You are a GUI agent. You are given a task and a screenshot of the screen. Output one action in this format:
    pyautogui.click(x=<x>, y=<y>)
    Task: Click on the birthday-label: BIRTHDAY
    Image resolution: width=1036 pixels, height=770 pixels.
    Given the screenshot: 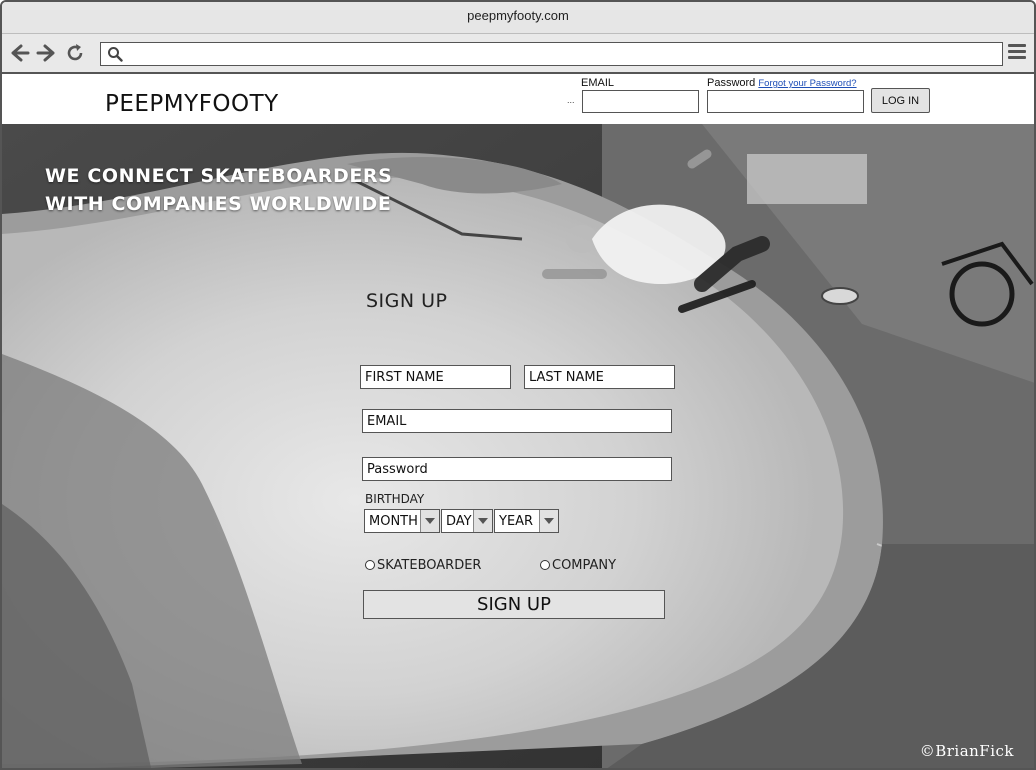 What is the action you would take?
    pyautogui.click(x=395, y=499)
    